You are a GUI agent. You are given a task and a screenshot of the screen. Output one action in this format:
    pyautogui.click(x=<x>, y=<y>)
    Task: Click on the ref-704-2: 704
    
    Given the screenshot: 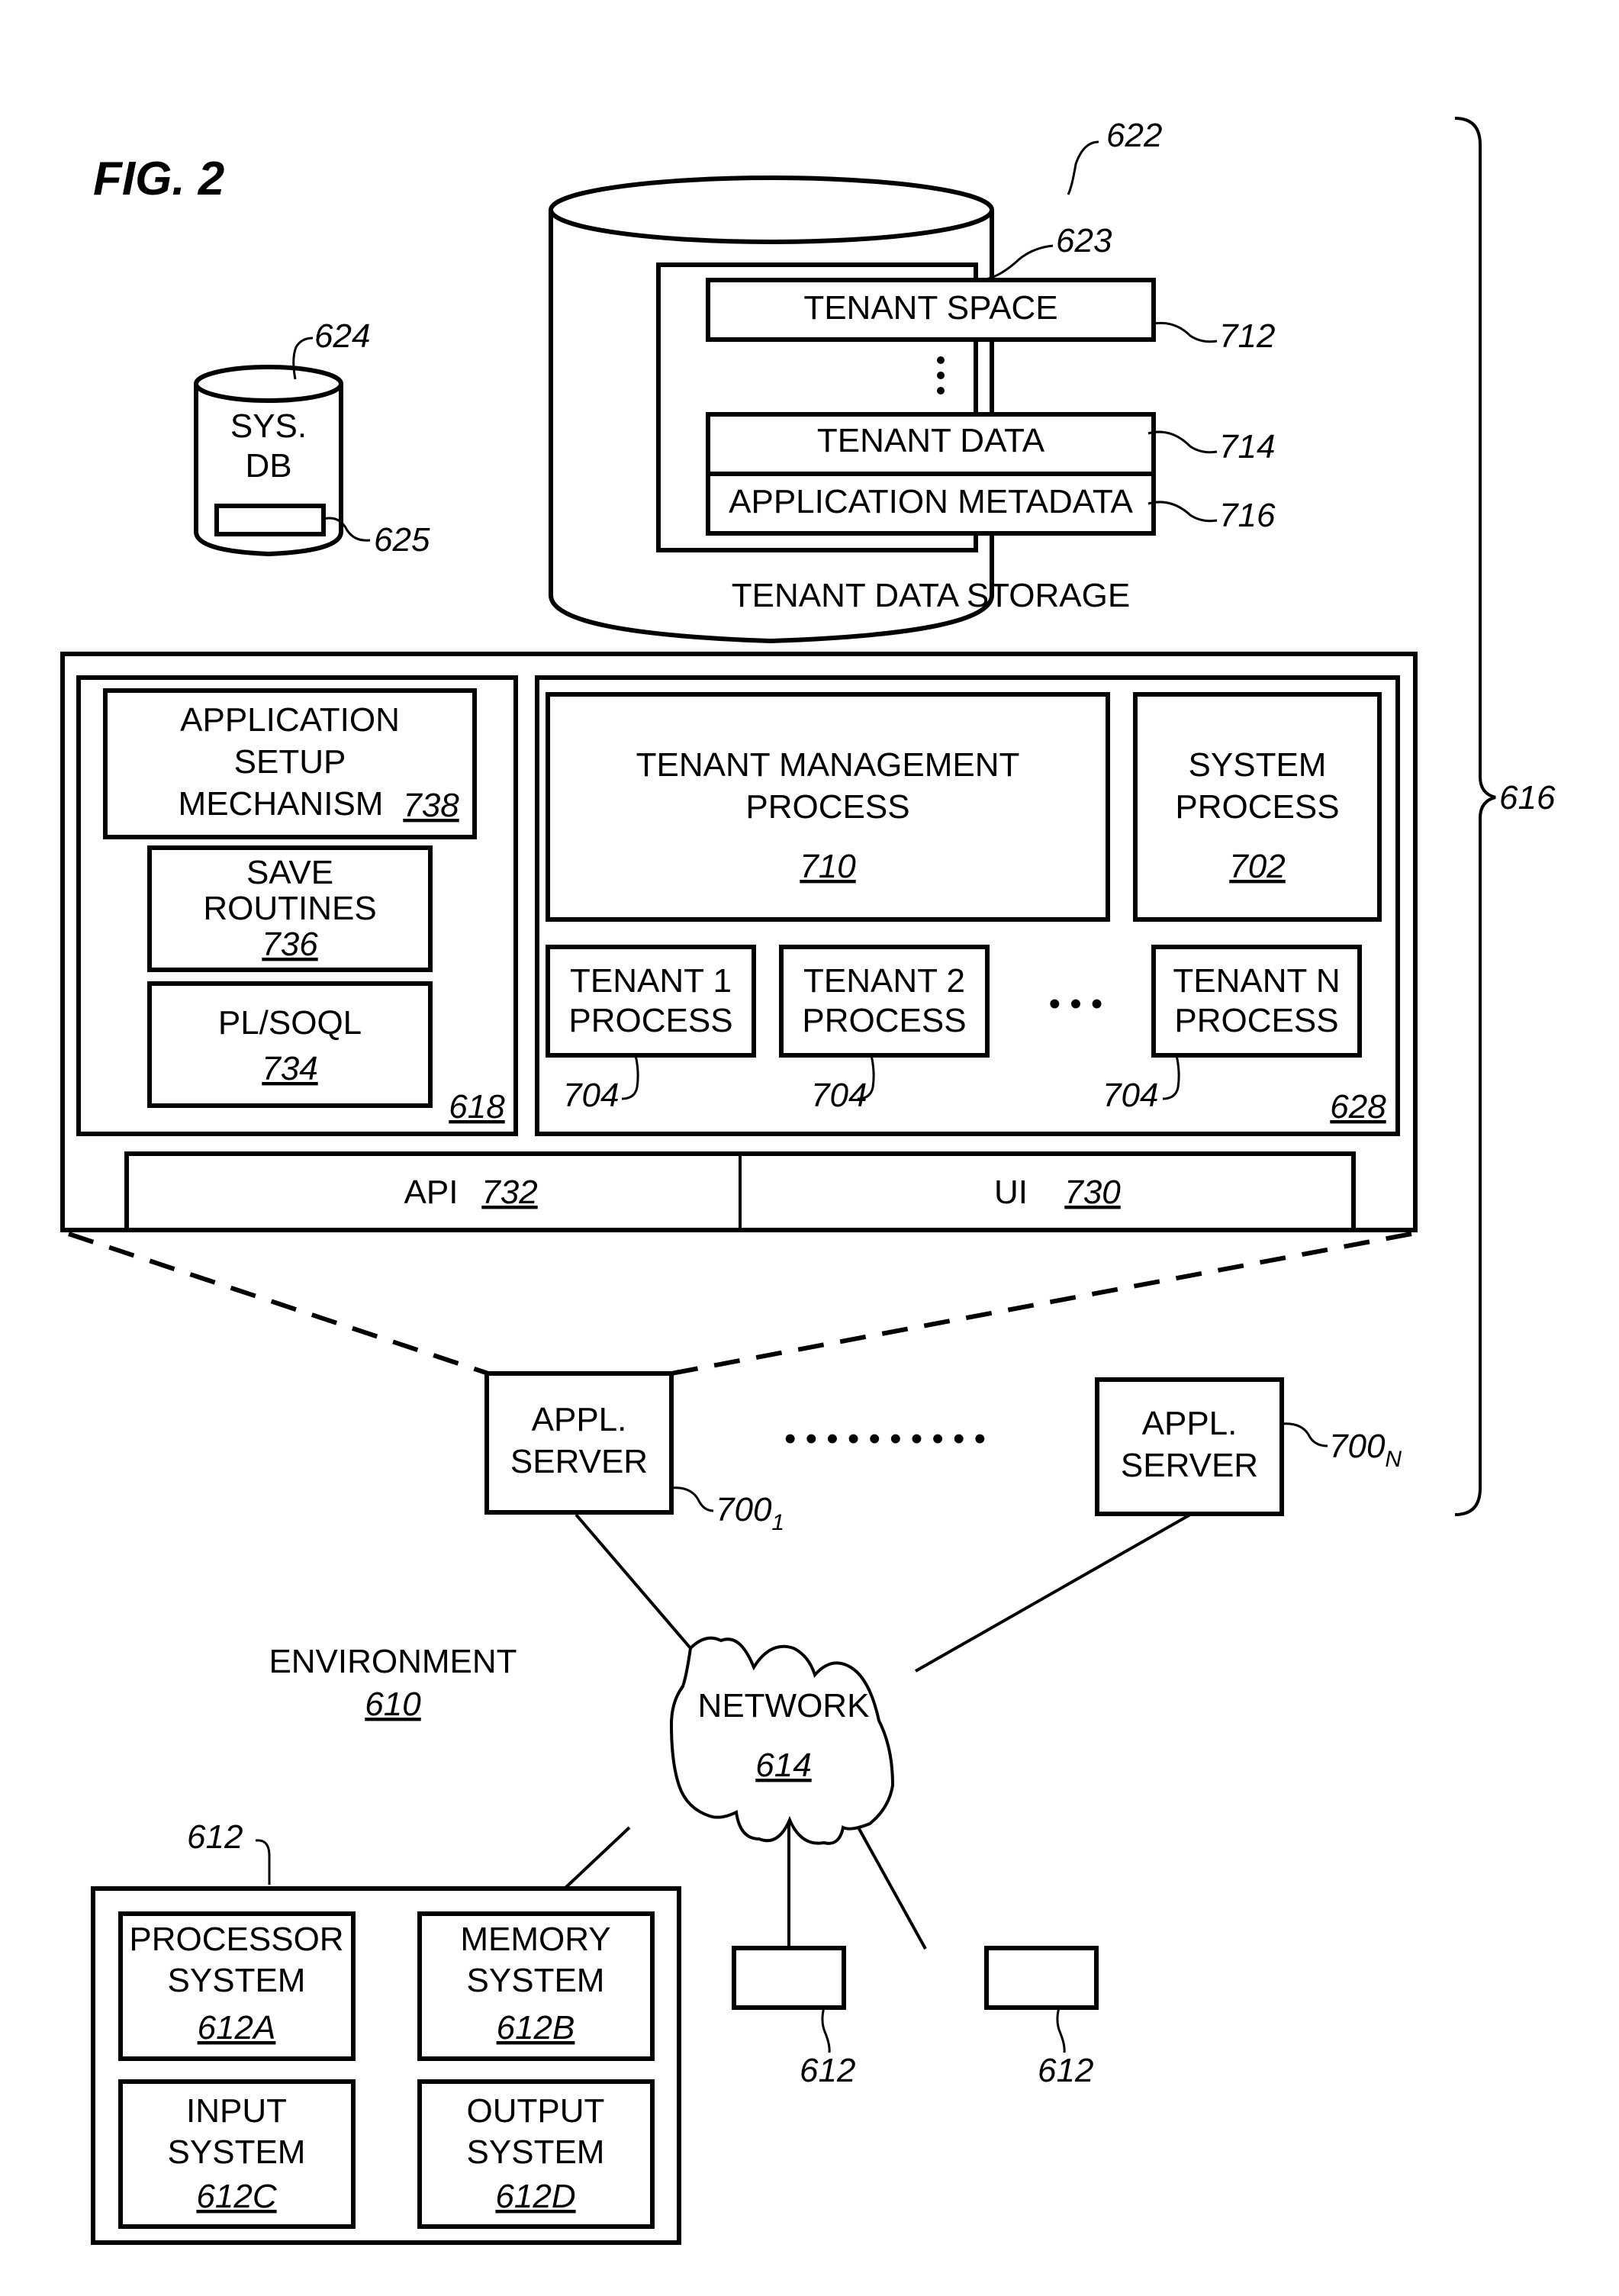 What is the action you would take?
    pyautogui.click(x=839, y=1095)
    